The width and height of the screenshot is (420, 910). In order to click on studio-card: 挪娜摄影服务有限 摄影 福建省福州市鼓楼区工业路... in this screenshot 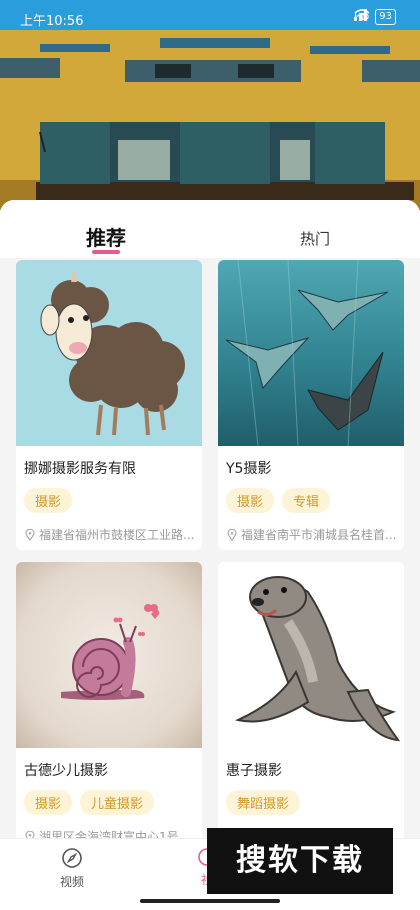, I will do `click(109, 405)`.